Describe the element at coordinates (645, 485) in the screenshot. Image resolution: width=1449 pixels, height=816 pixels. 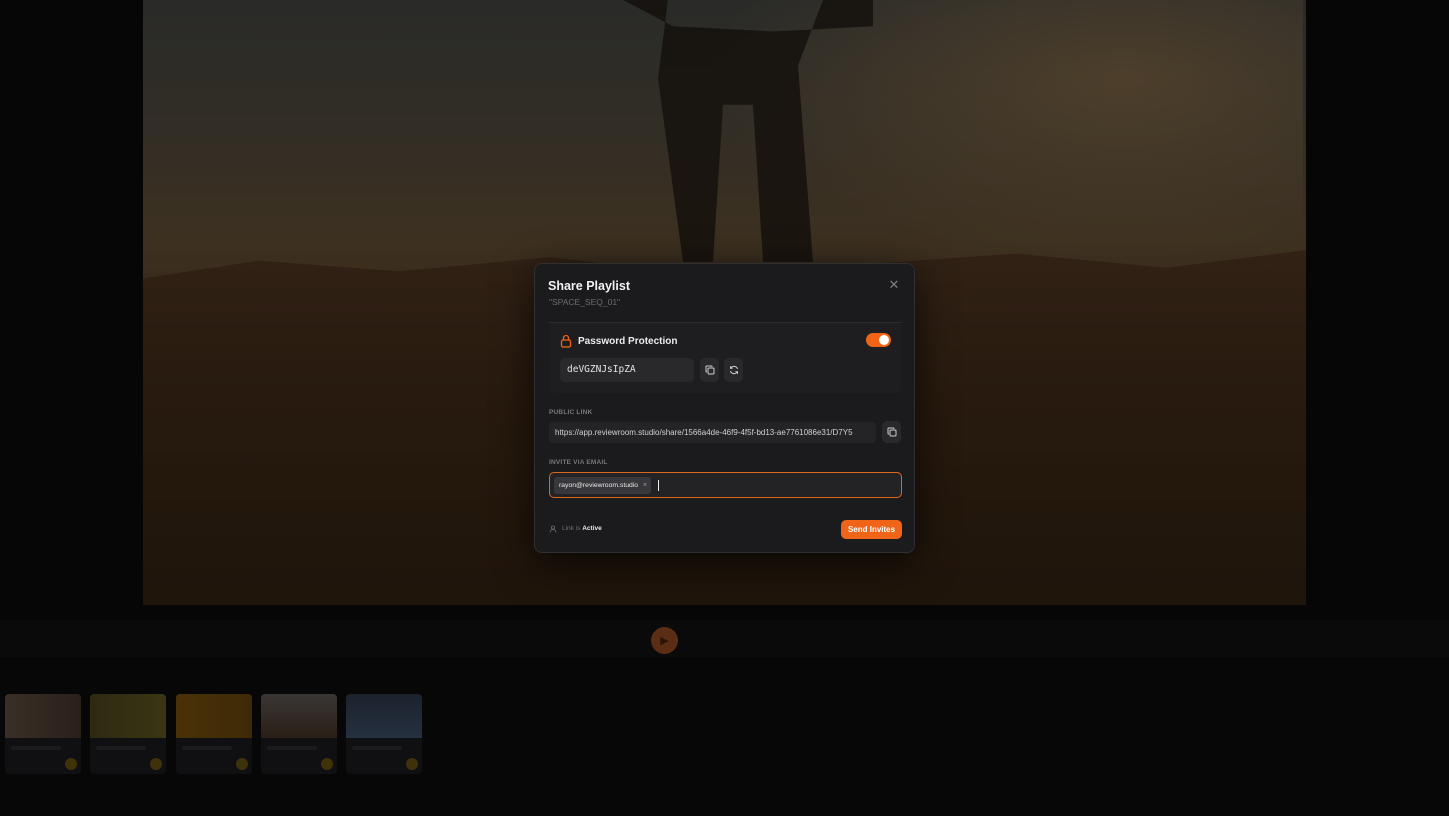
I see `remove-email-icon: ×` at that location.